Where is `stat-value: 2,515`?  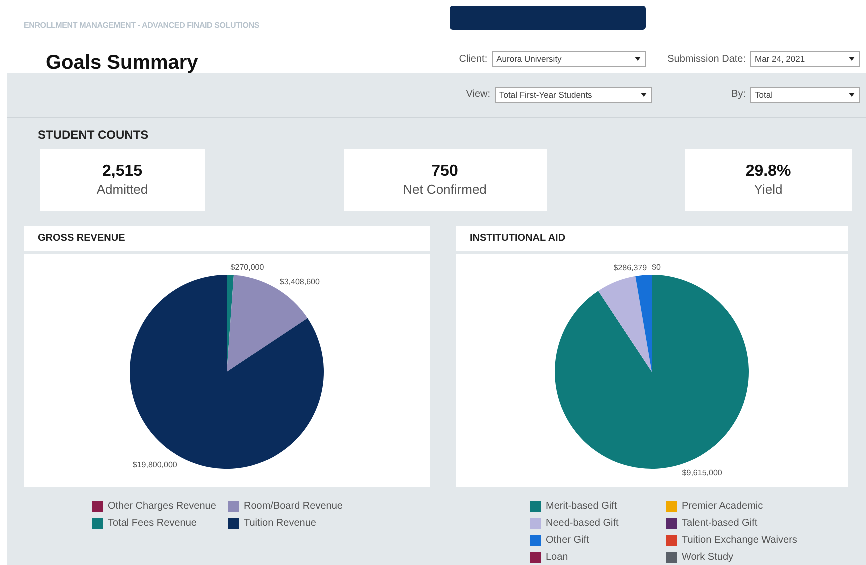 stat-value: 2,515 is located at coordinates (122, 172).